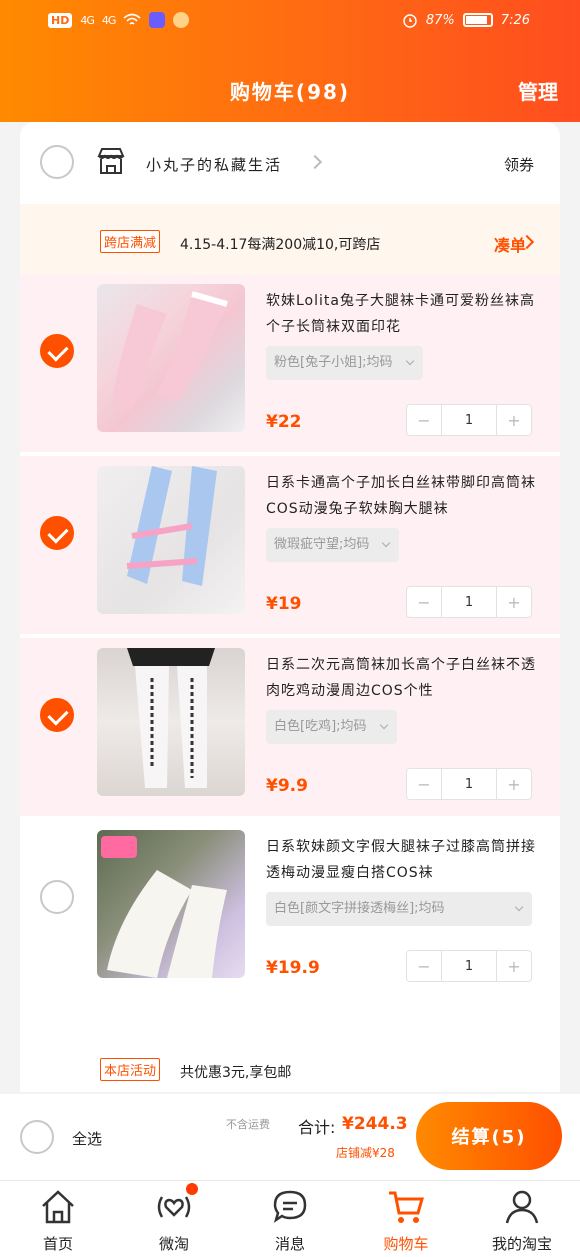  What do you see at coordinates (293, 968) in the screenshot?
I see `product-price: ¥19.9` at bounding box center [293, 968].